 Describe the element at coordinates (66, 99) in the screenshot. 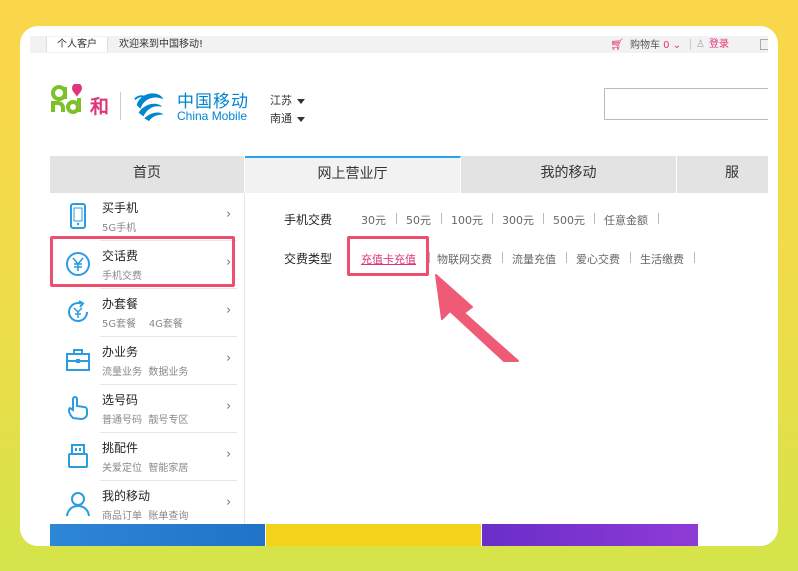

I see `and-logo` at that location.